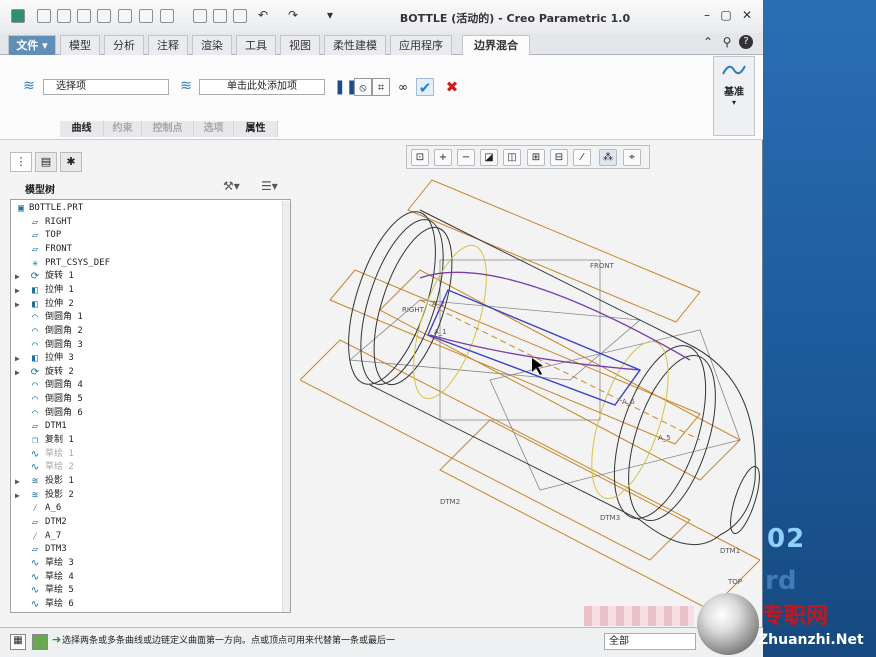 The height and width of the screenshot is (657, 876). Describe the element at coordinates (64, 330) in the screenshot. I see `tree-item-label: 倒圆角 2` at that location.